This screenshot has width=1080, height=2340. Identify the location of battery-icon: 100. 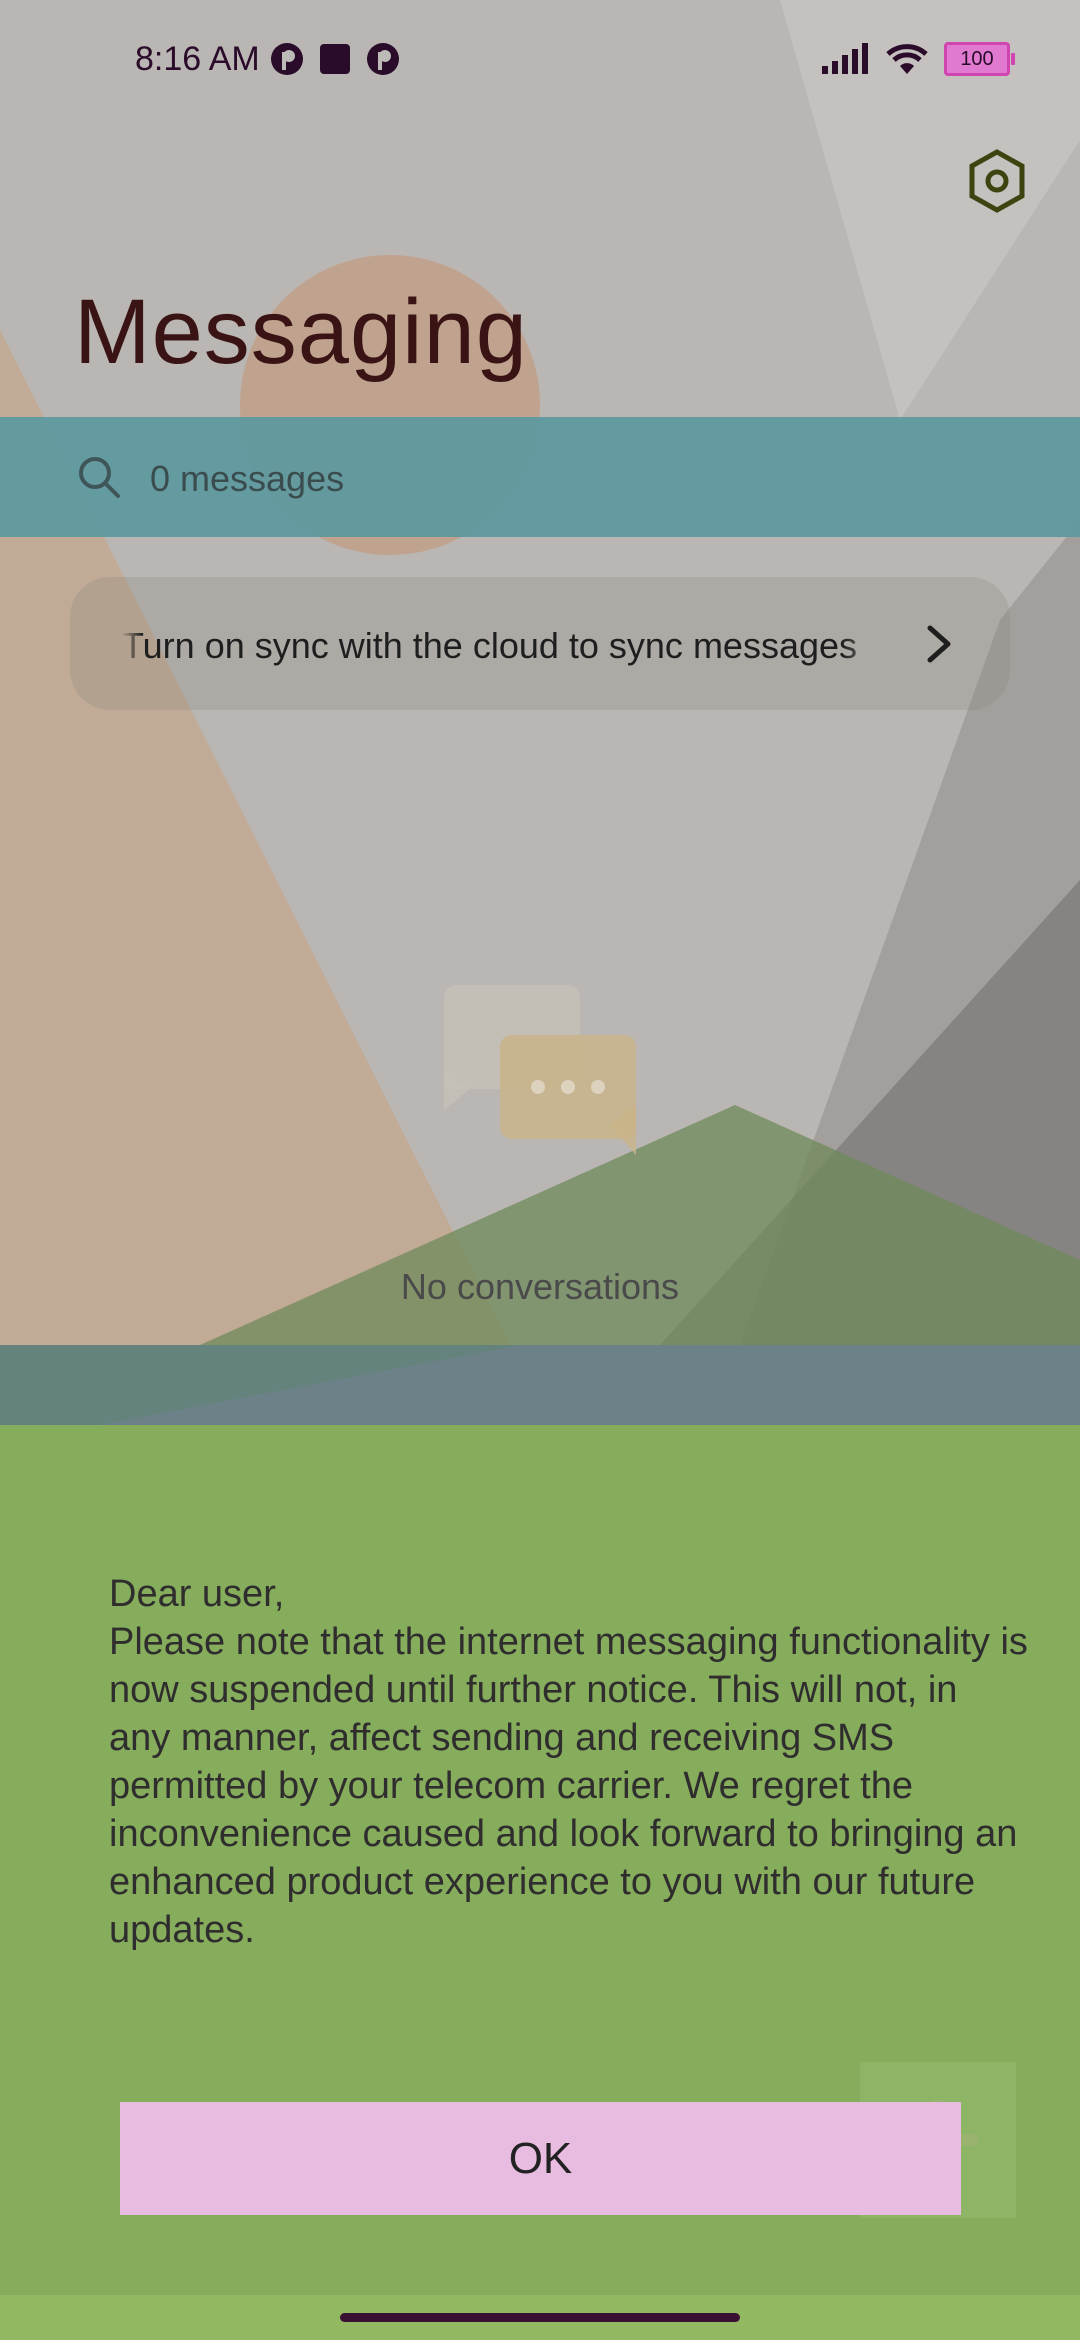
(979, 59).